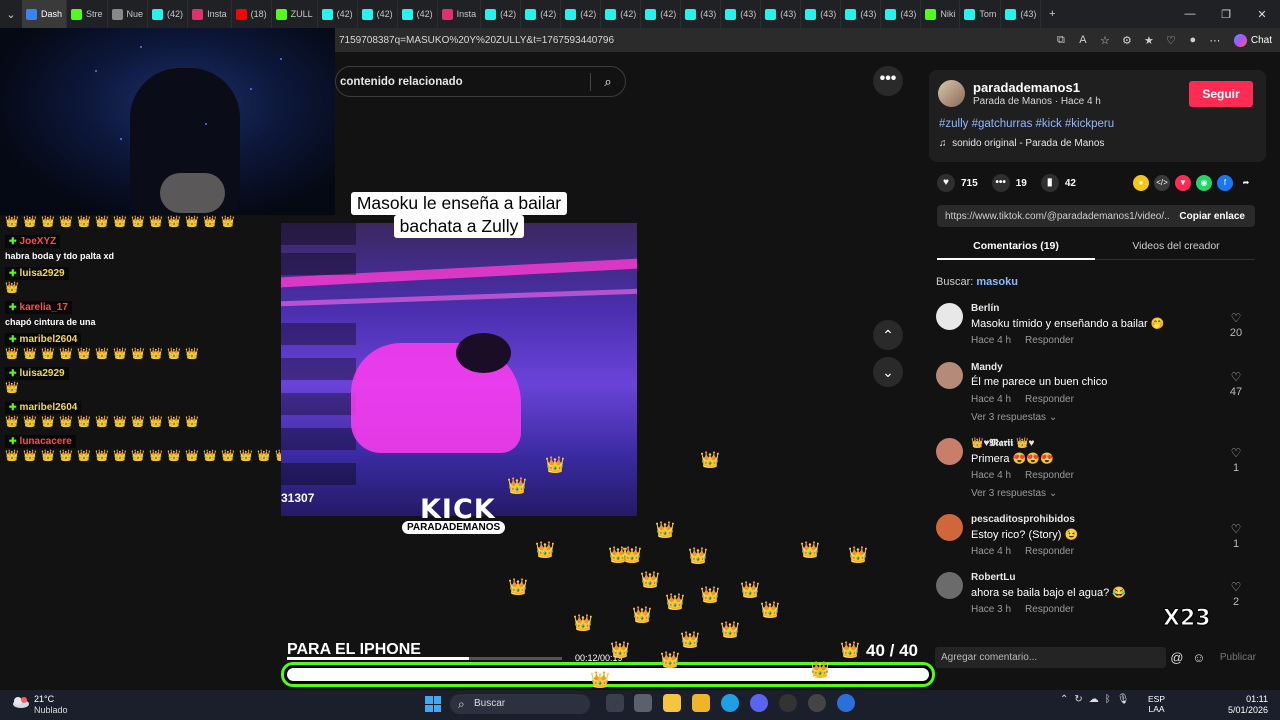  I want to click on chat-username: ✚ JoeXYZ, so click(33, 241).